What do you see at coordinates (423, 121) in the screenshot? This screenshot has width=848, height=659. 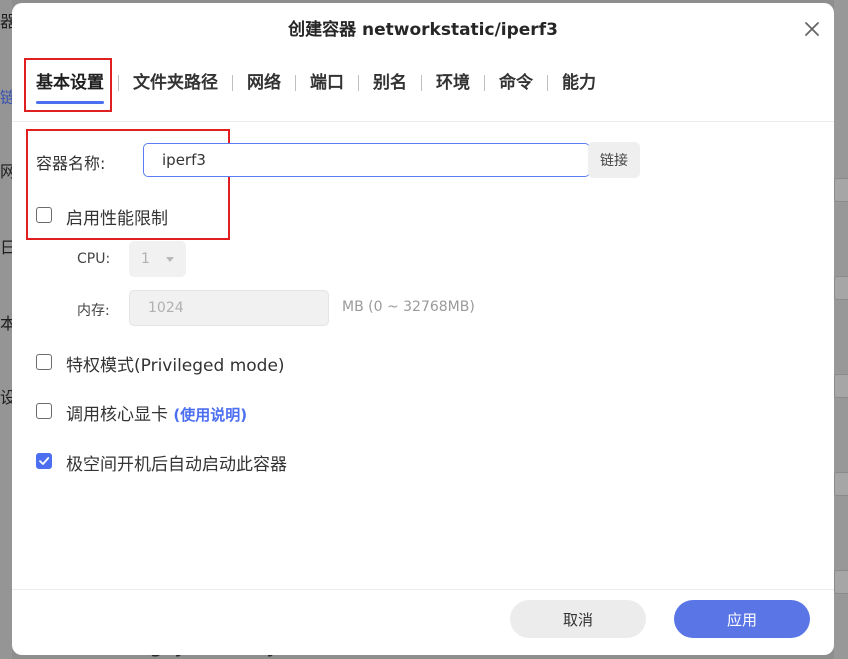 I see `tab-divider` at bounding box center [423, 121].